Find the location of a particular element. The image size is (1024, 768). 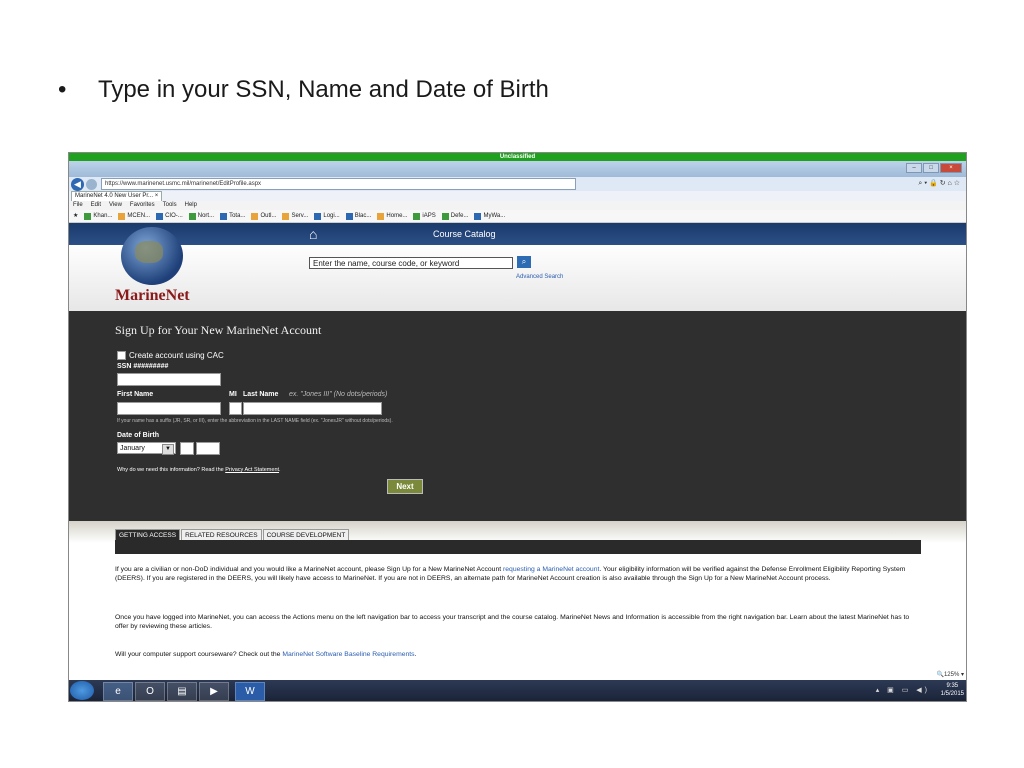

globe-logo-icon is located at coordinates (152, 256).